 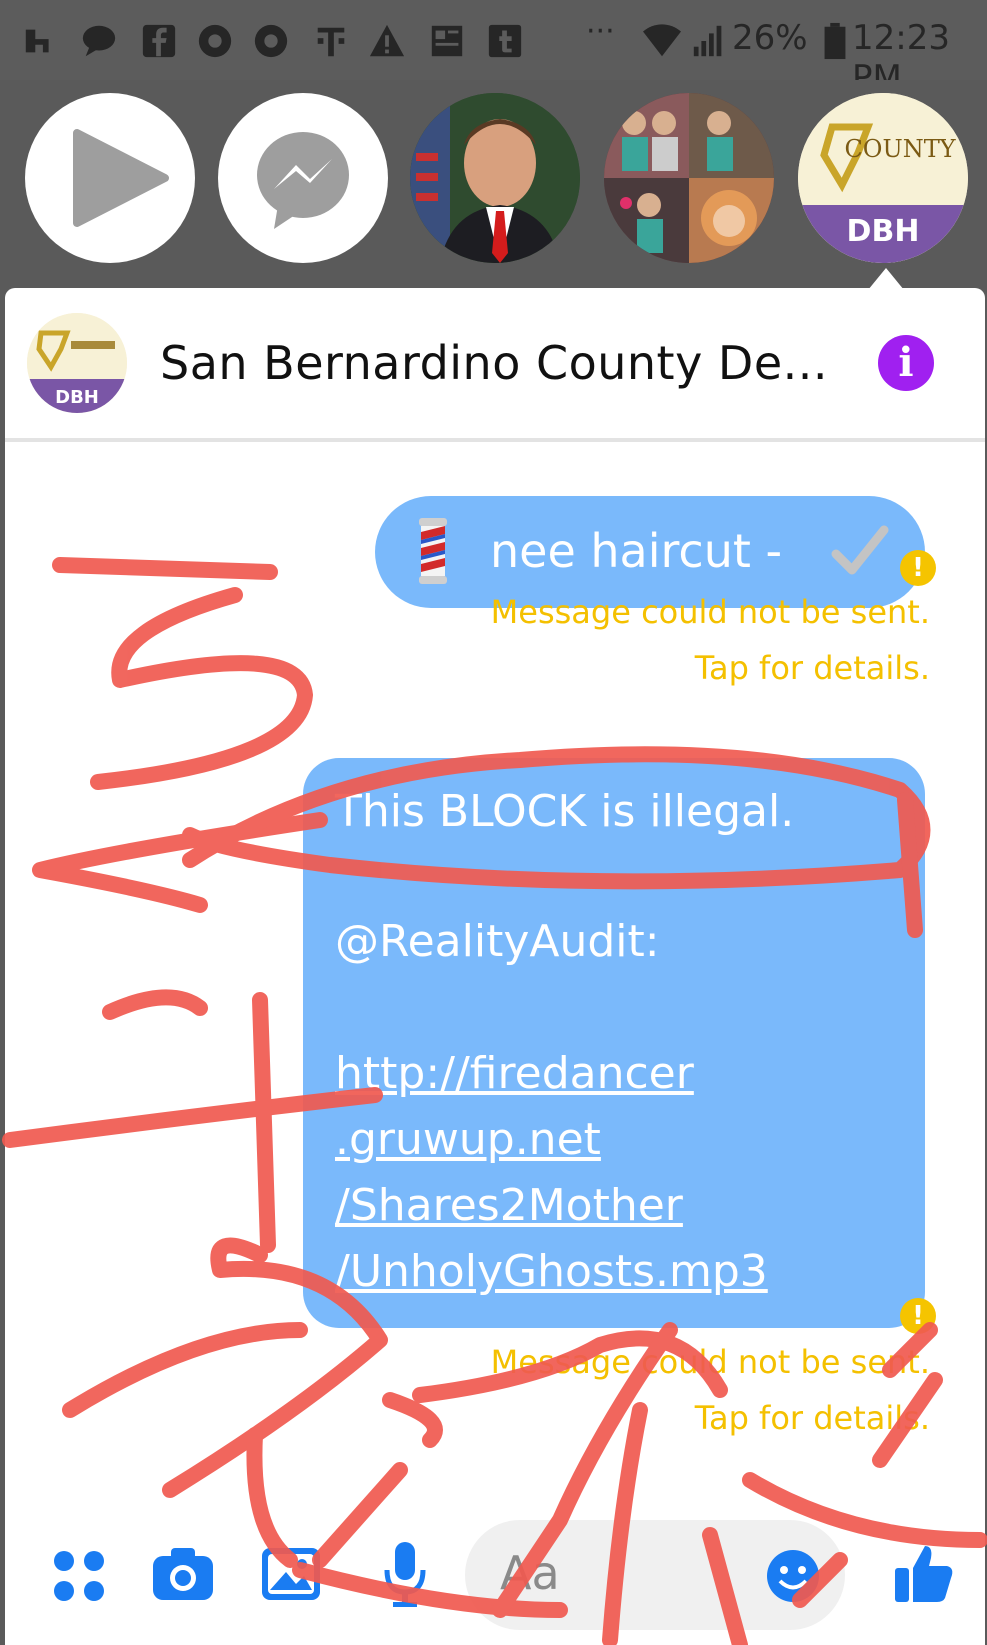 I want to click on barber-pole-icon, so click(x=433, y=551).